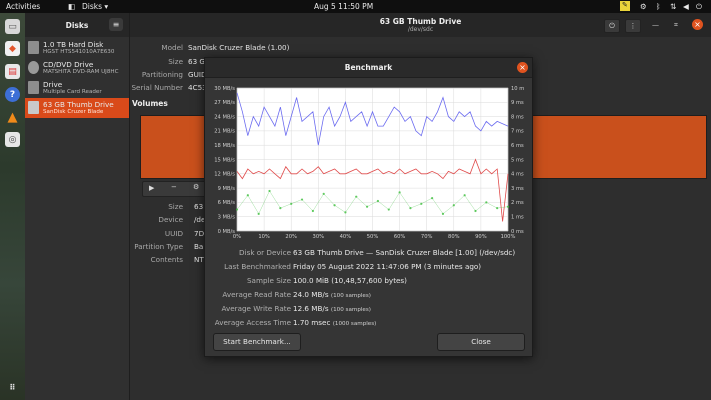 The width and height of the screenshot is (711, 400). What do you see at coordinates (481, 237) in the screenshot?
I see `chart-x-tick: 90%` at bounding box center [481, 237].